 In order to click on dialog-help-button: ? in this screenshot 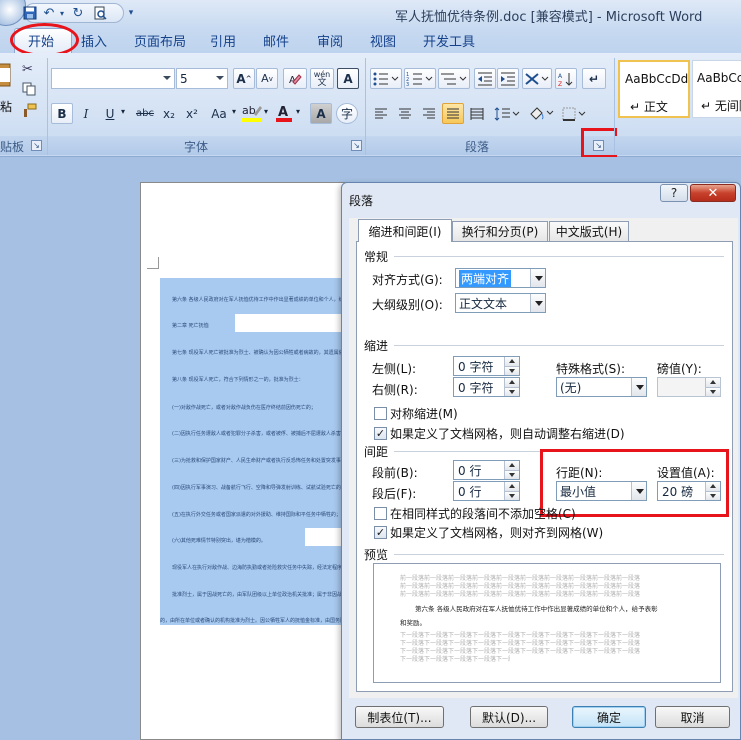, I will do `click(674, 193)`.